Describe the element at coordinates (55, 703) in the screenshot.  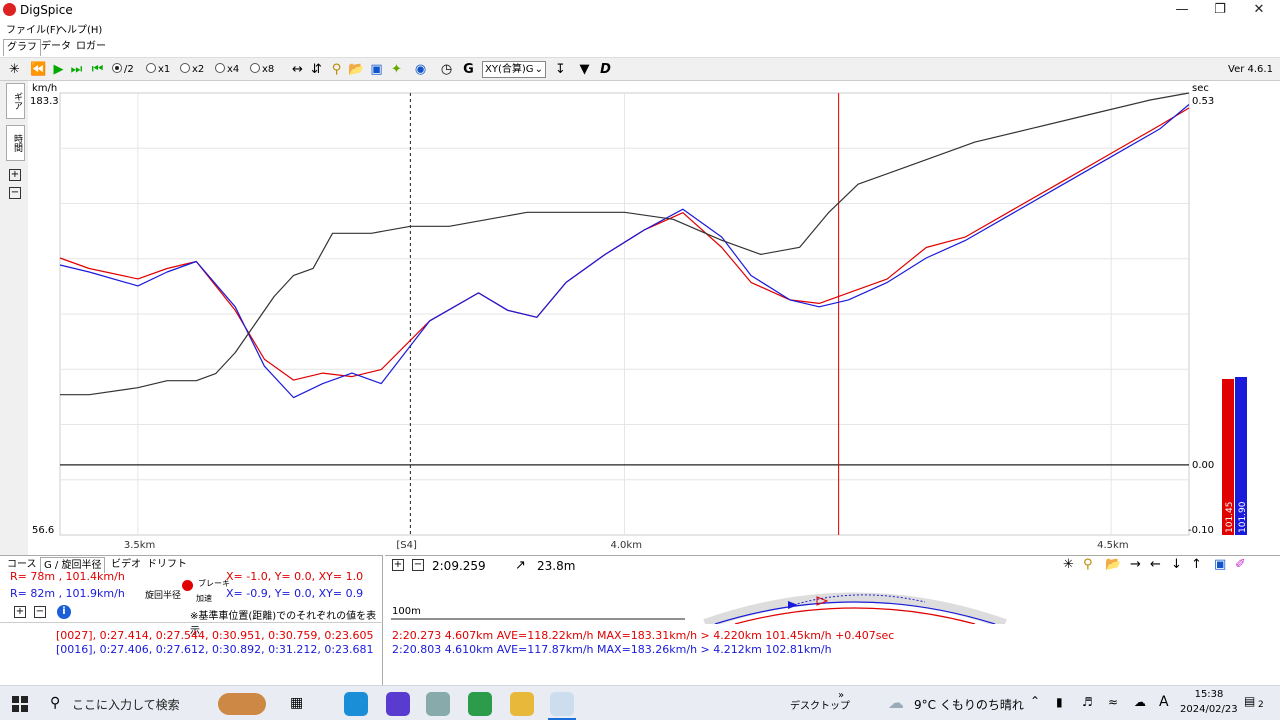
I see `search-icon: ⚲` at that location.